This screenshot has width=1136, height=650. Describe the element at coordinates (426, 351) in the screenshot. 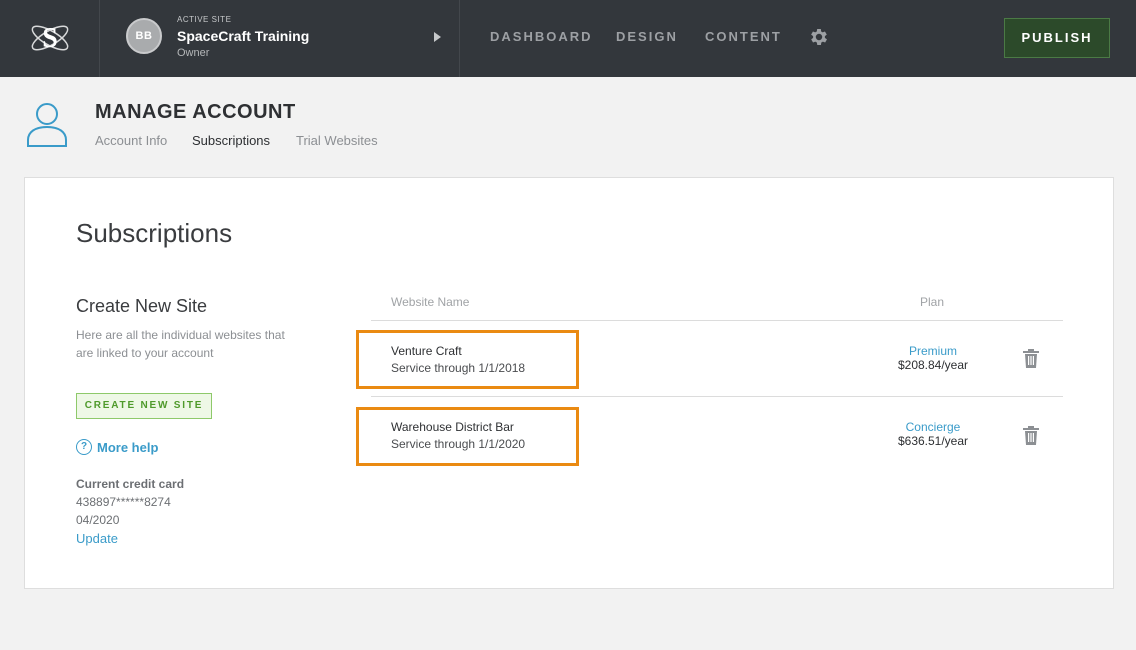

I see `website-name: Venture Craft` at that location.